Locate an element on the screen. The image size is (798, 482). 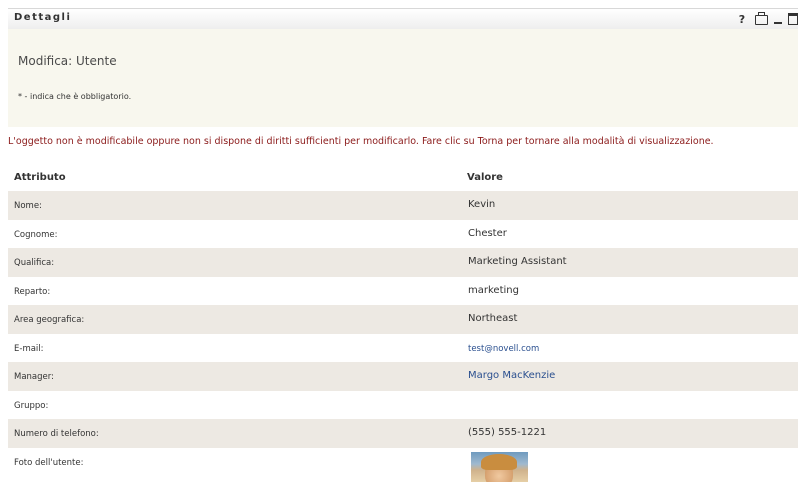
attribute-value: marketing is located at coordinates (493, 290).